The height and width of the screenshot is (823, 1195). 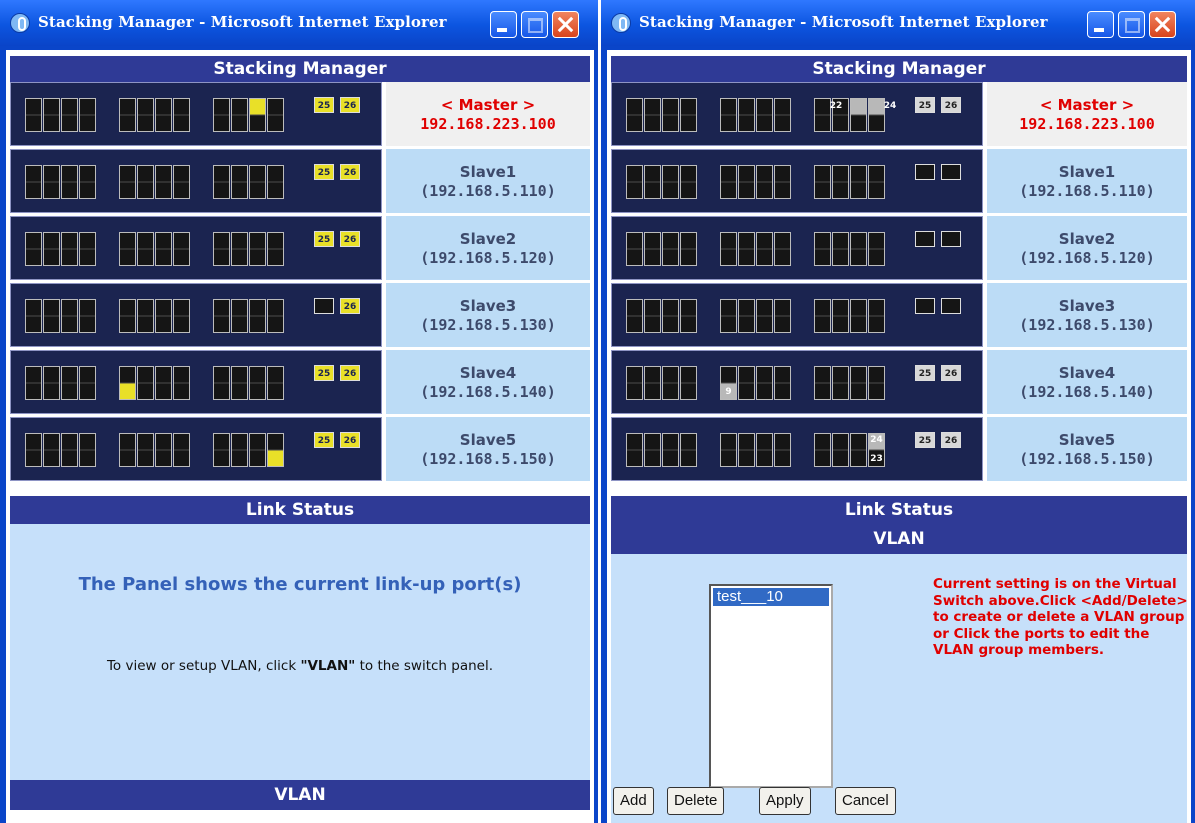 What do you see at coordinates (865, 801) in the screenshot?
I see `cancel-button: Cancel` at bounding box center [865, 801].